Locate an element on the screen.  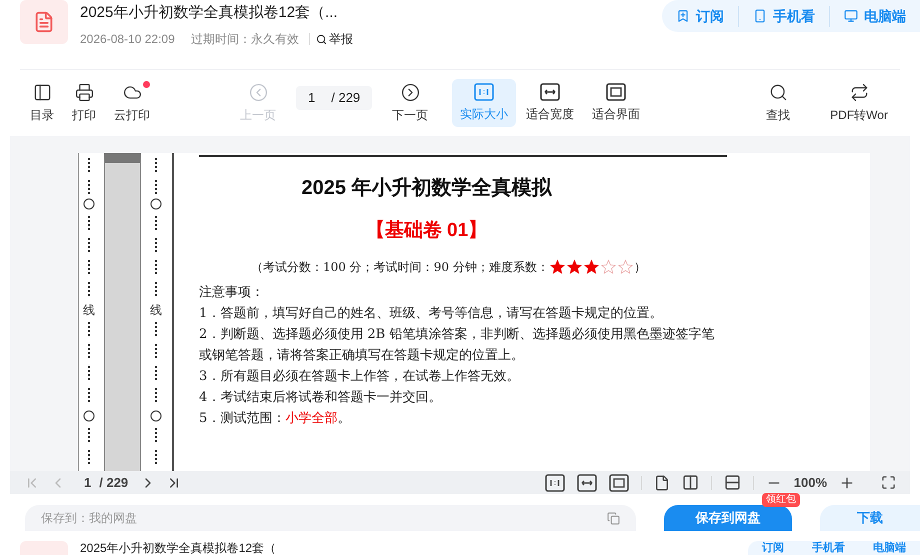
toolbar-button: 下一页 is located at coordinates (410, 103).